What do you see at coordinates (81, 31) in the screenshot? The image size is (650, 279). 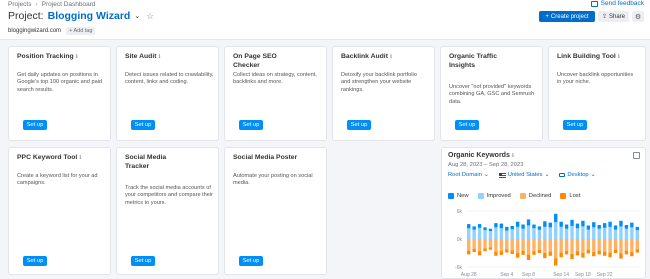 I see `add-tag-button: + Add tag` at bounding box center [81, 31].